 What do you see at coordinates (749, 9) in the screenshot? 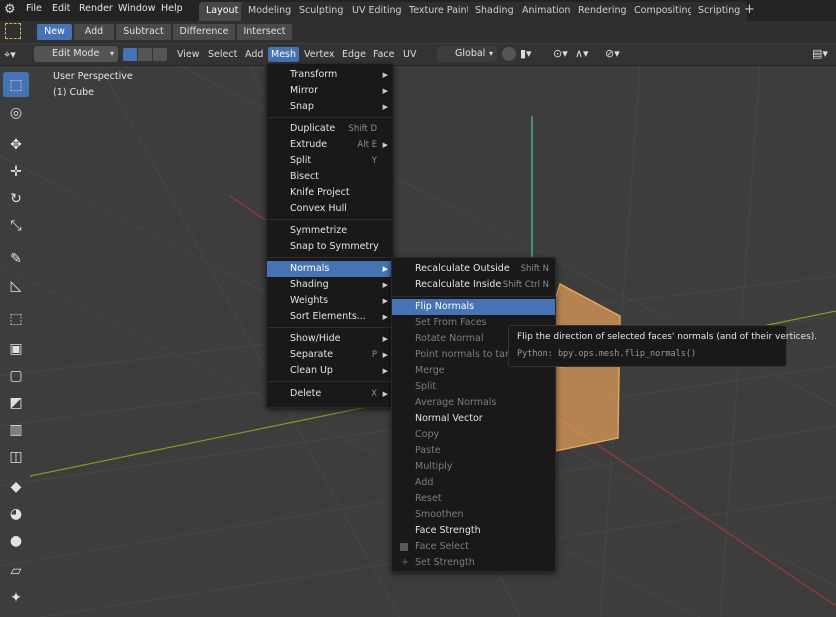
I see `add-workspace-button: +` at bounding box center [749, 9].